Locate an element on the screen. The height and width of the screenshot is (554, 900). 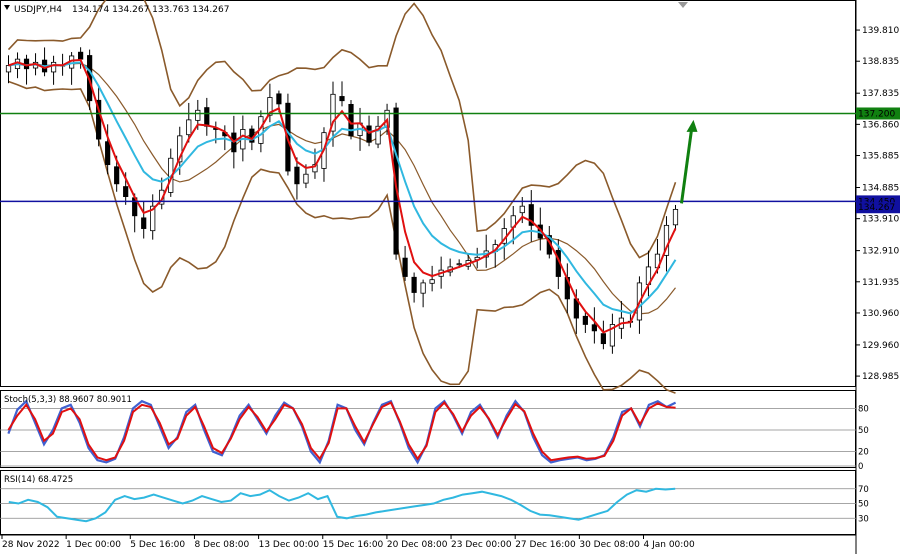
stochastic-level-label: 20 is located at coordinates (863, 453).